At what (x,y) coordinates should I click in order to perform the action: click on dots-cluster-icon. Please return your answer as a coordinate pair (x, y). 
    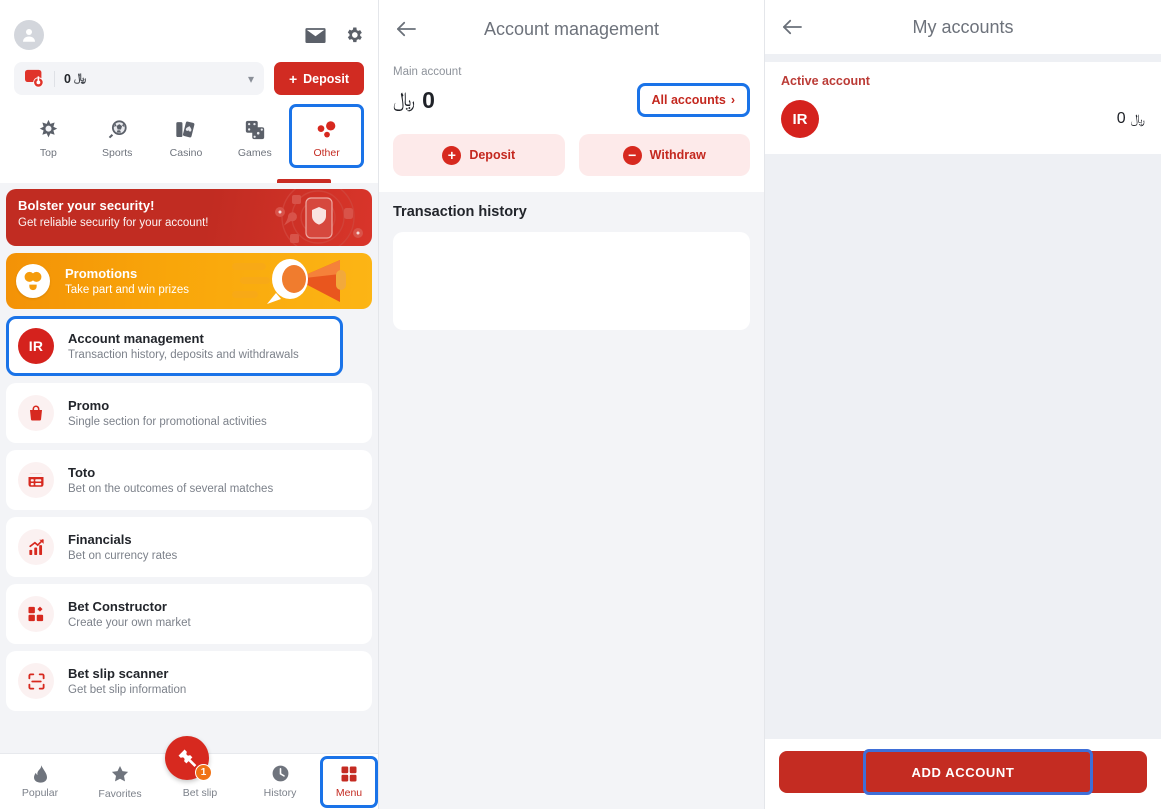
    Looking at the image, I should click on (327, 130).